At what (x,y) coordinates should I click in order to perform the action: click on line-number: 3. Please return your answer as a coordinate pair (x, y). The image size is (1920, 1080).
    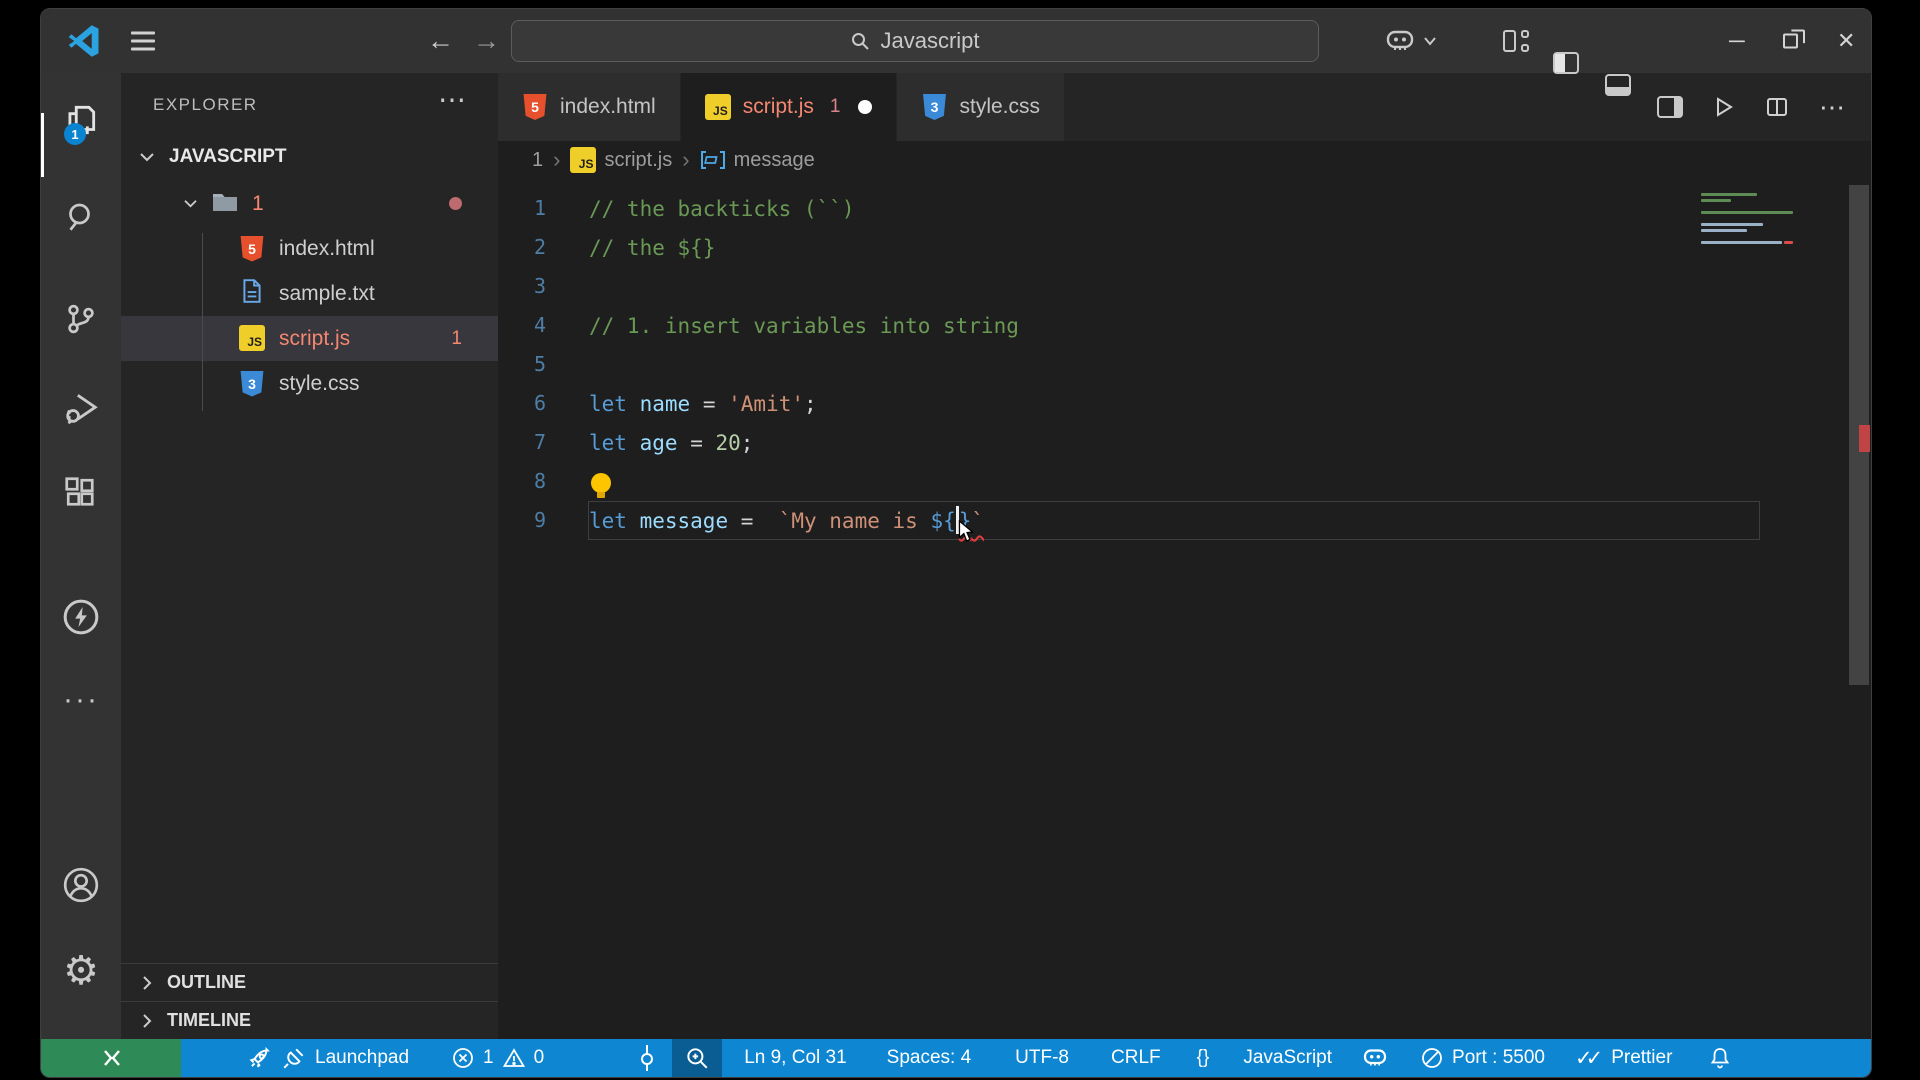
    Looking at the image, I should click on (522, 286).